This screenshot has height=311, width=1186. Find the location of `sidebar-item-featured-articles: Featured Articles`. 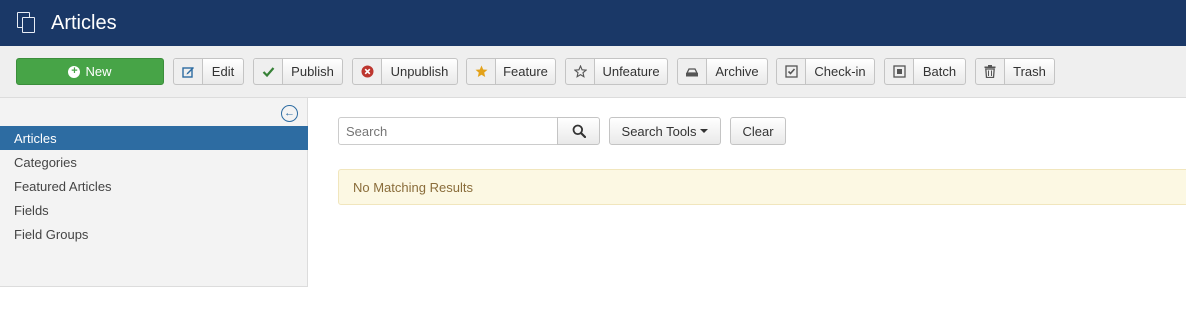

sidebar-item-featured-articles: Featured Articles is located at coordinates (154, 186).